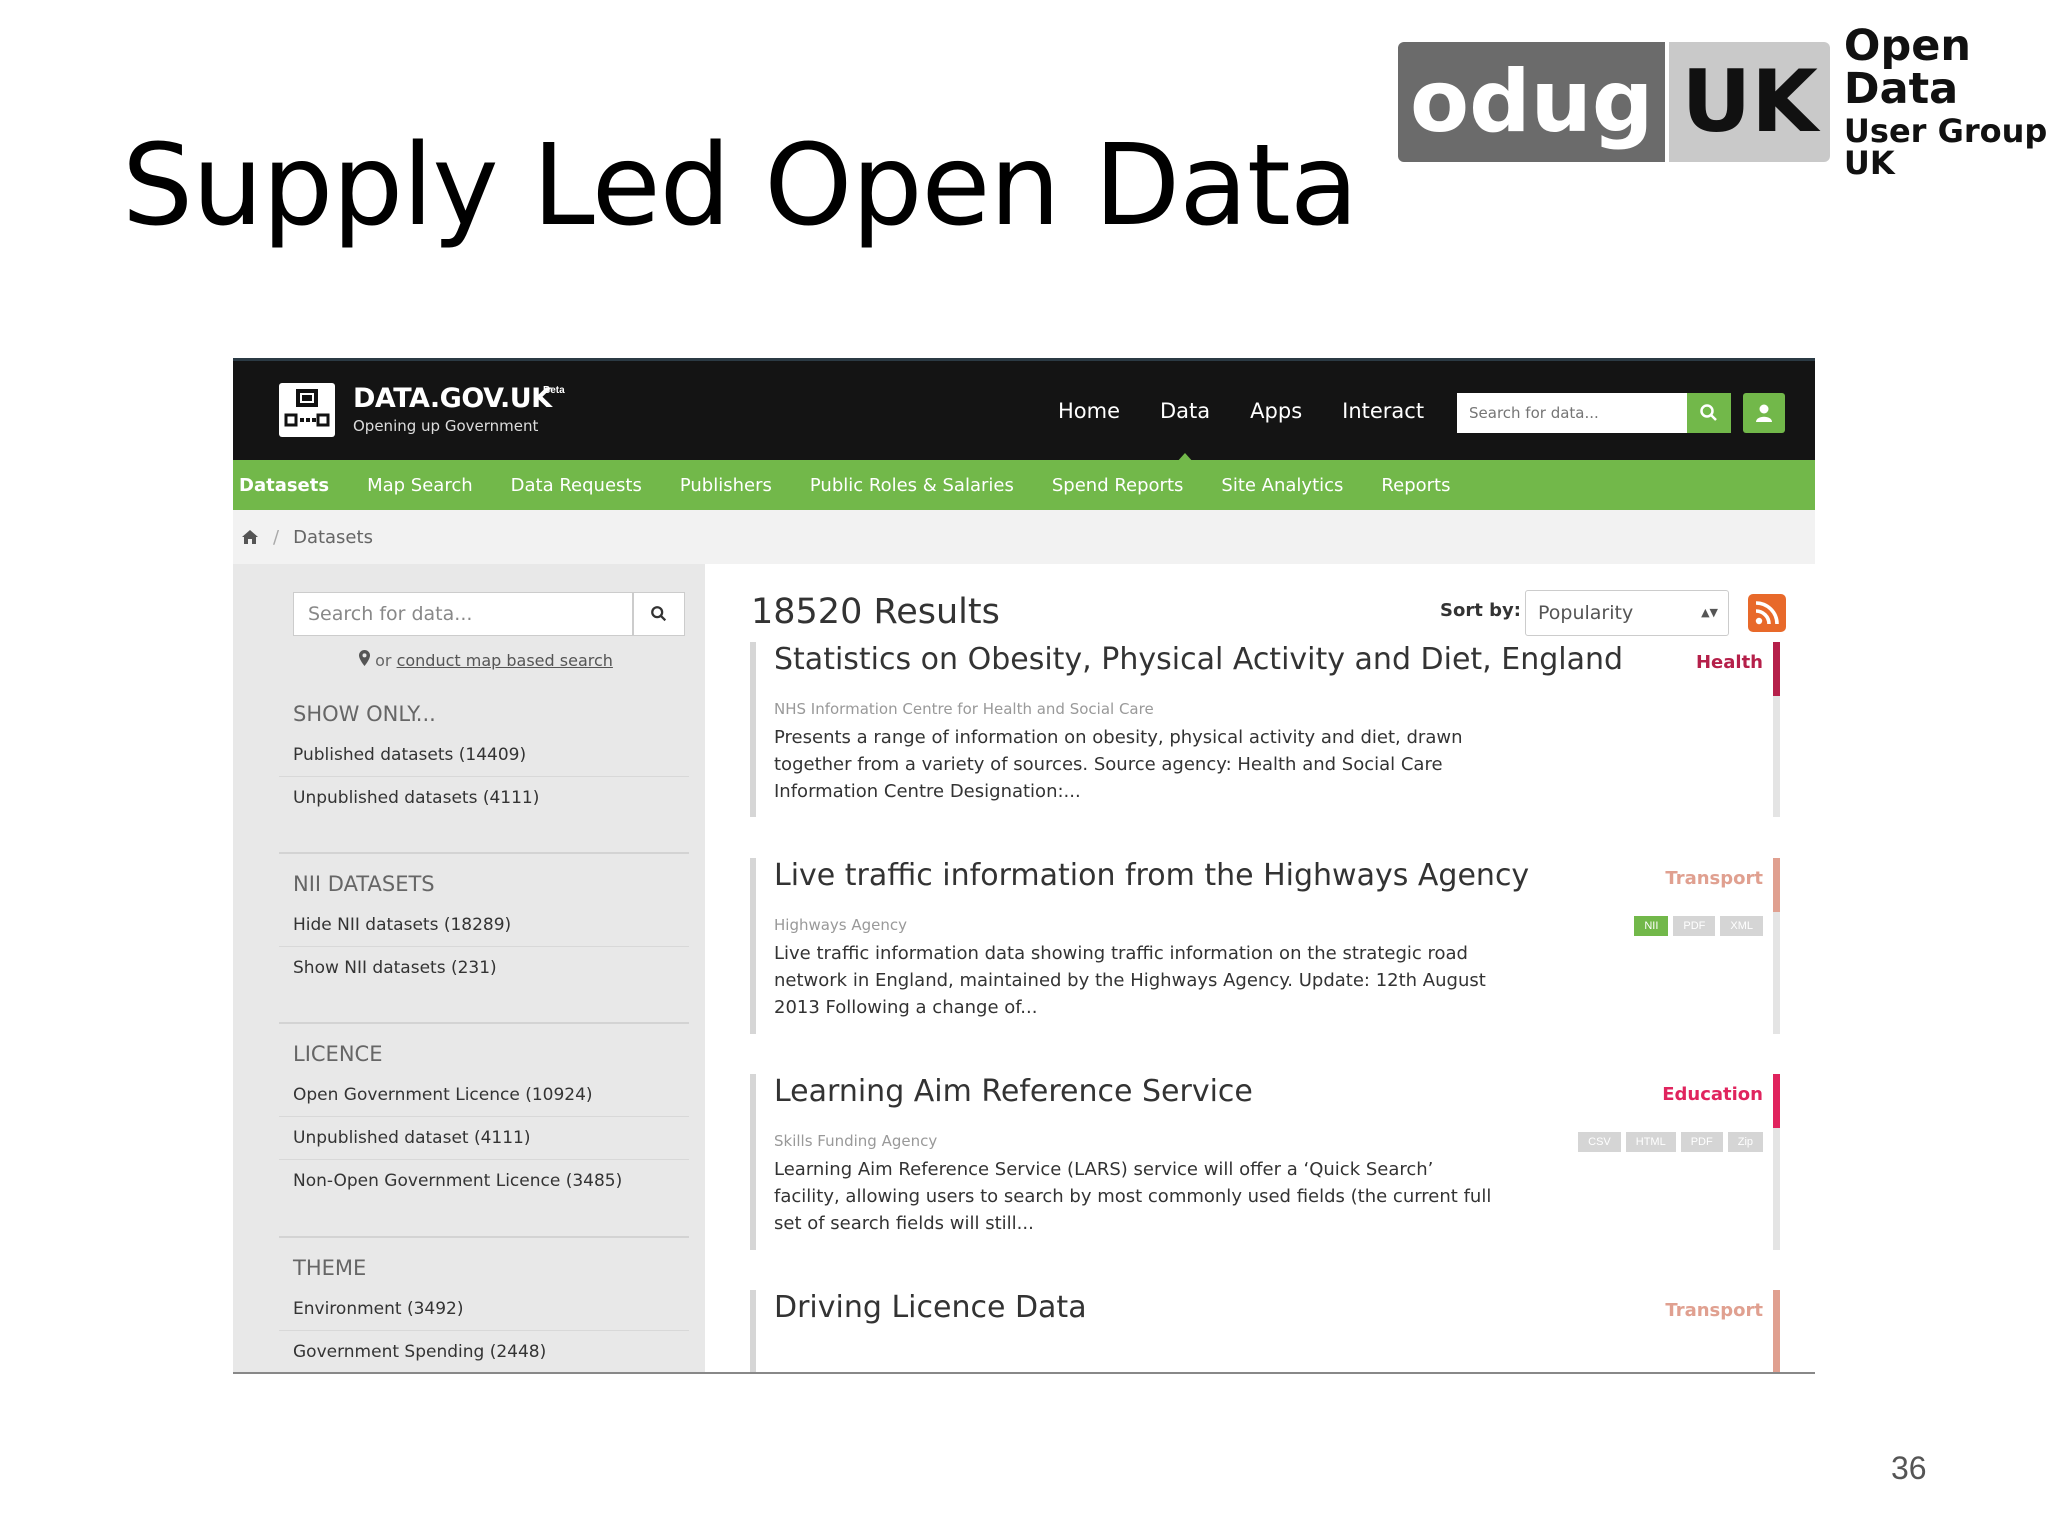 The width and height of the screenshot is (2048, 1536). What do you see at coordinates (1945, 147) in the screenshot?
I see `logo-tagline-line2: User Group UK` at bounding box center [1945, 147].